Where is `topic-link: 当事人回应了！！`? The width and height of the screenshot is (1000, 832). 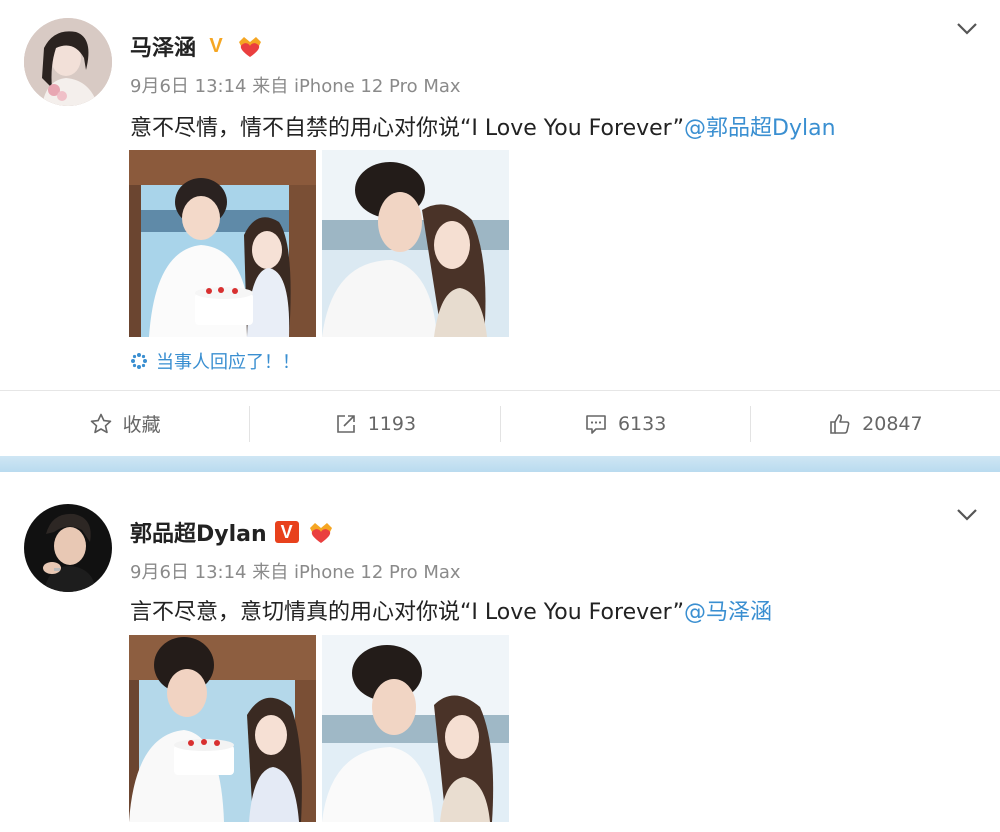 topic-link: 当事人回应了！！ is located at coordinates (215, 361).